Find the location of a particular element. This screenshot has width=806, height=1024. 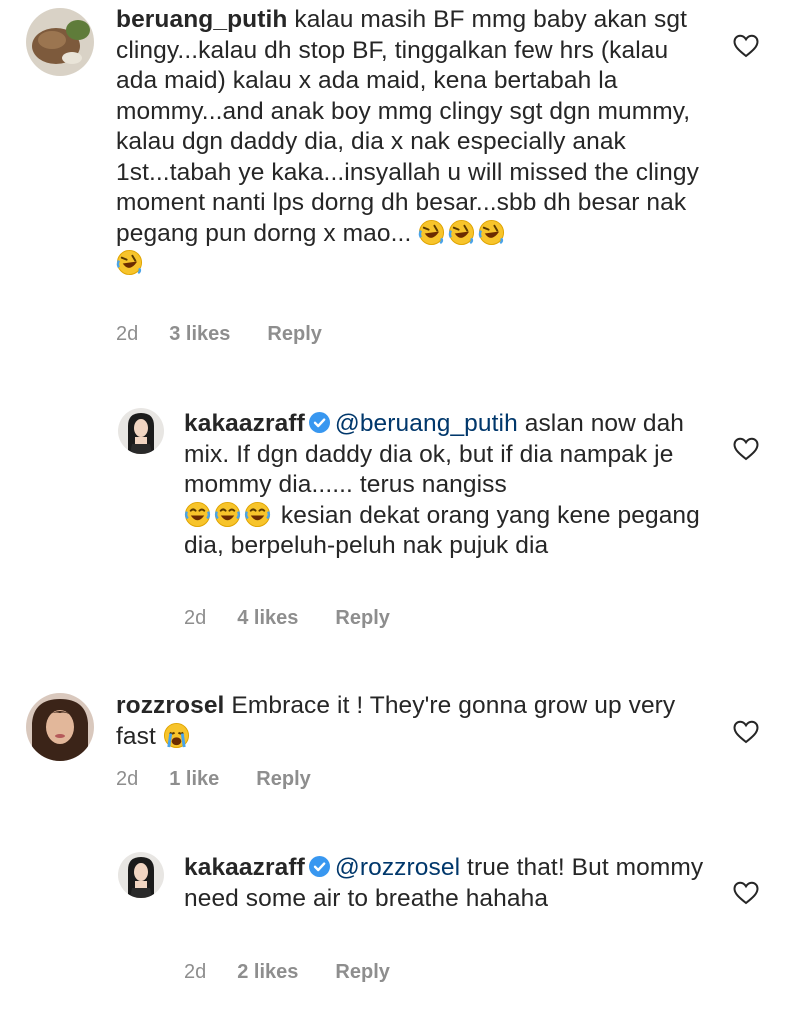

comment-meta: 2d 2 likes Reply is located at coordinates (287, 972).